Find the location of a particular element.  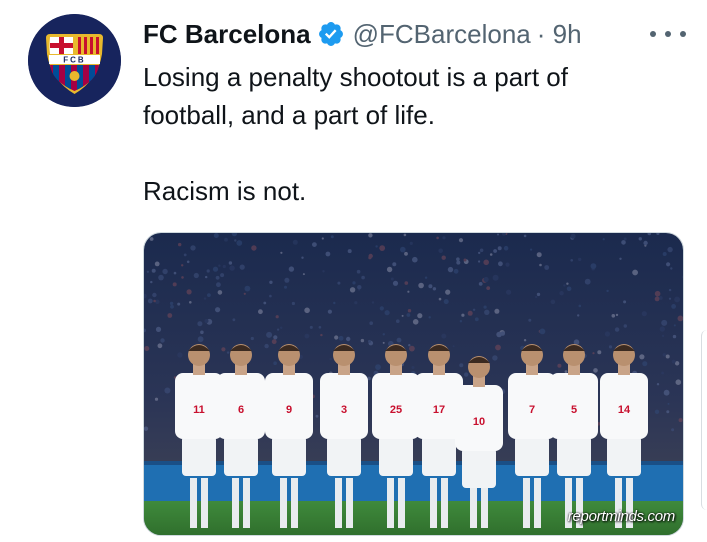

jersey-number: 7 is located at coordinates (532, 410).